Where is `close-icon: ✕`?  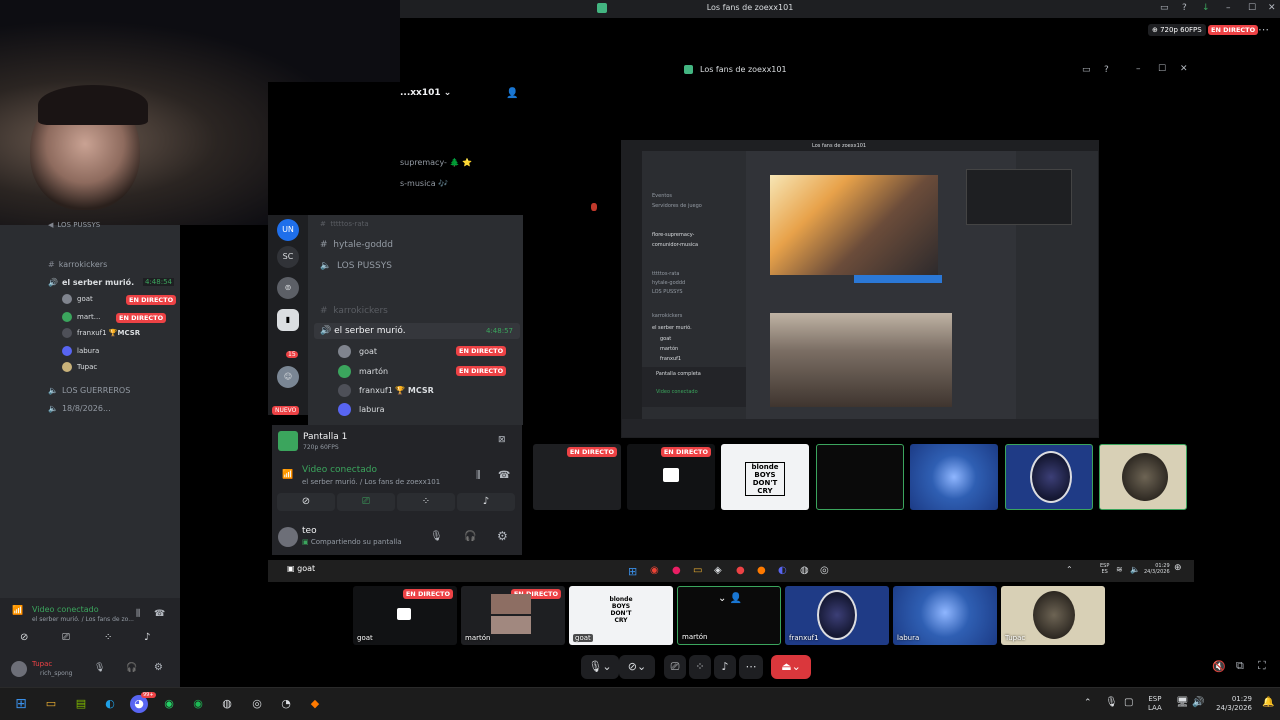
close-icon: ✕ is located at coordinates (1272, 8).